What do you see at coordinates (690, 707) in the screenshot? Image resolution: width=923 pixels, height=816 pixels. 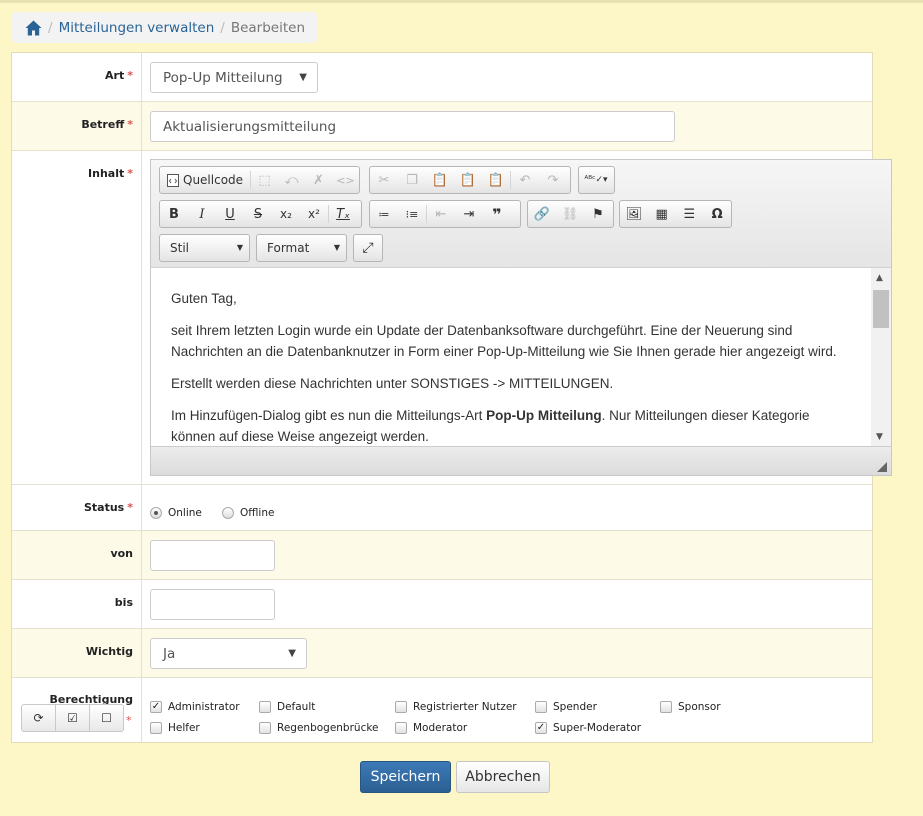 I see `perm-sponsor: Sponsor` at bounding box center [690, 707].